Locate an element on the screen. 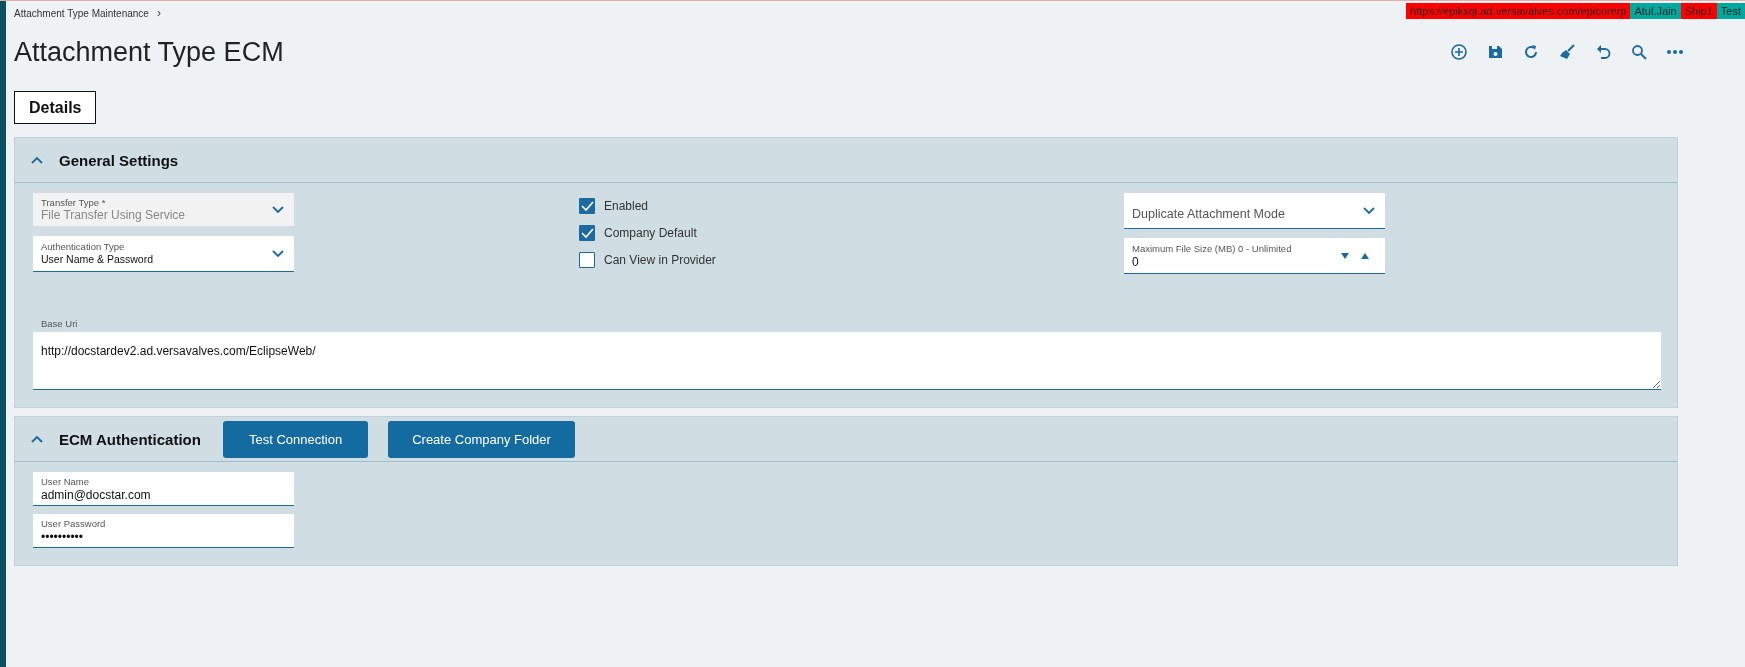 Image resolution: width=1745 pixels, height=667 pixels. tab: Details is located at coordinates (55, 107).